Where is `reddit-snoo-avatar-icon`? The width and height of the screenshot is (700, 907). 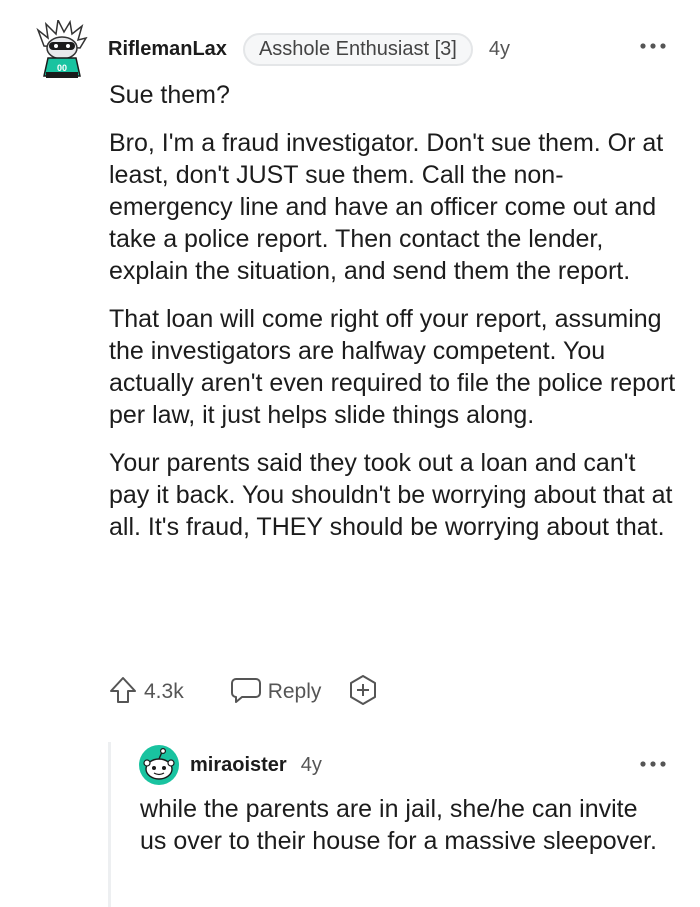
reddit-snoo-avatar-icon is located at coordinates (159, 765).